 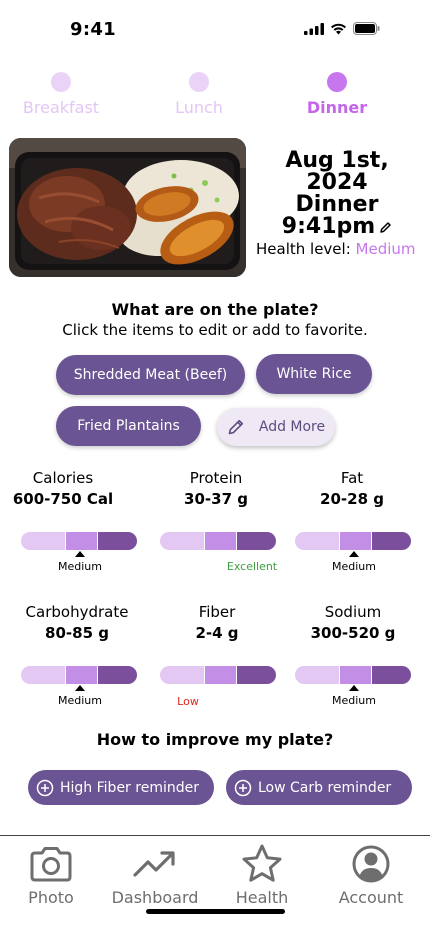 I want to click on breakfast-dot-icon, so click(x=61, y=82).